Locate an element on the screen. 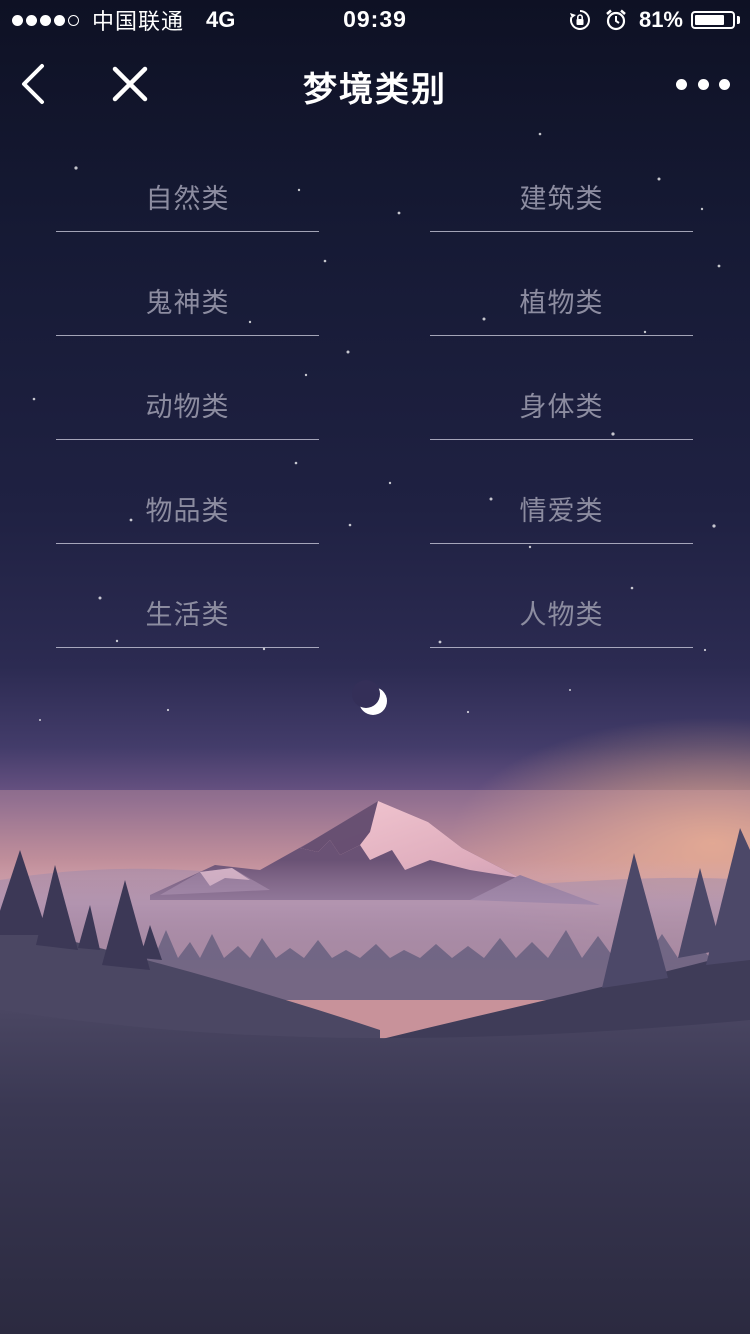 This screenshot has height=1334, width=750. close-button is located at coordinates (130, 84).